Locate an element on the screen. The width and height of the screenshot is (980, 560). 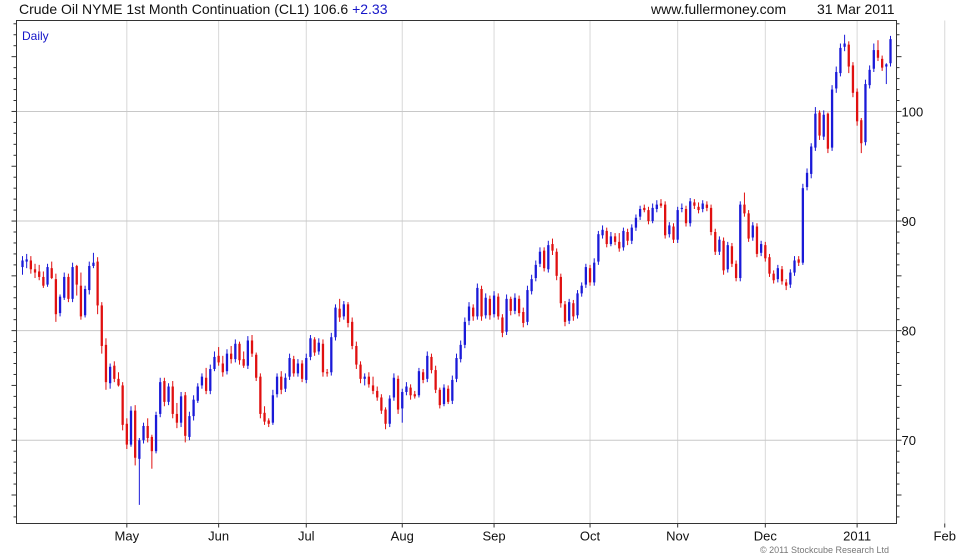
y-tick-label: 80 is located at coordinates (909, 331).